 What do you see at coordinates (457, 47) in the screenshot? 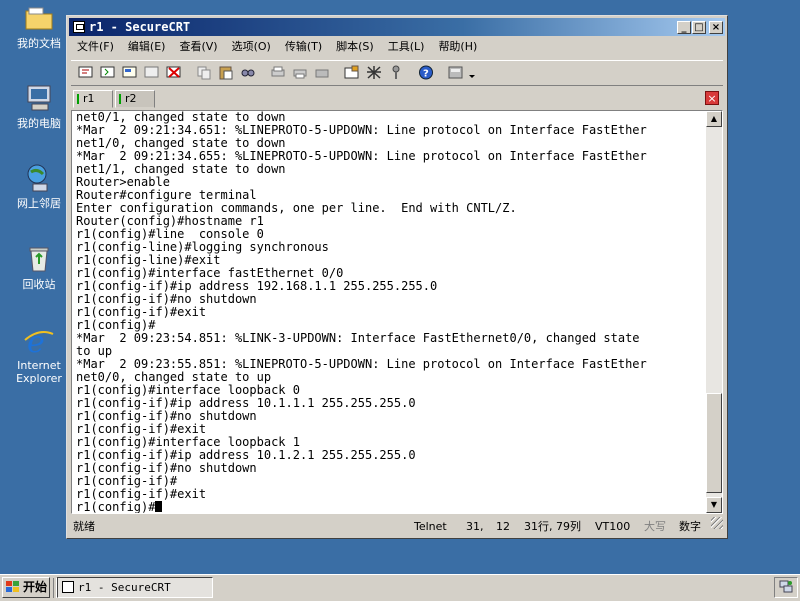
I see `menu-help: 帮助(H)` at bounding box center [457, 47].